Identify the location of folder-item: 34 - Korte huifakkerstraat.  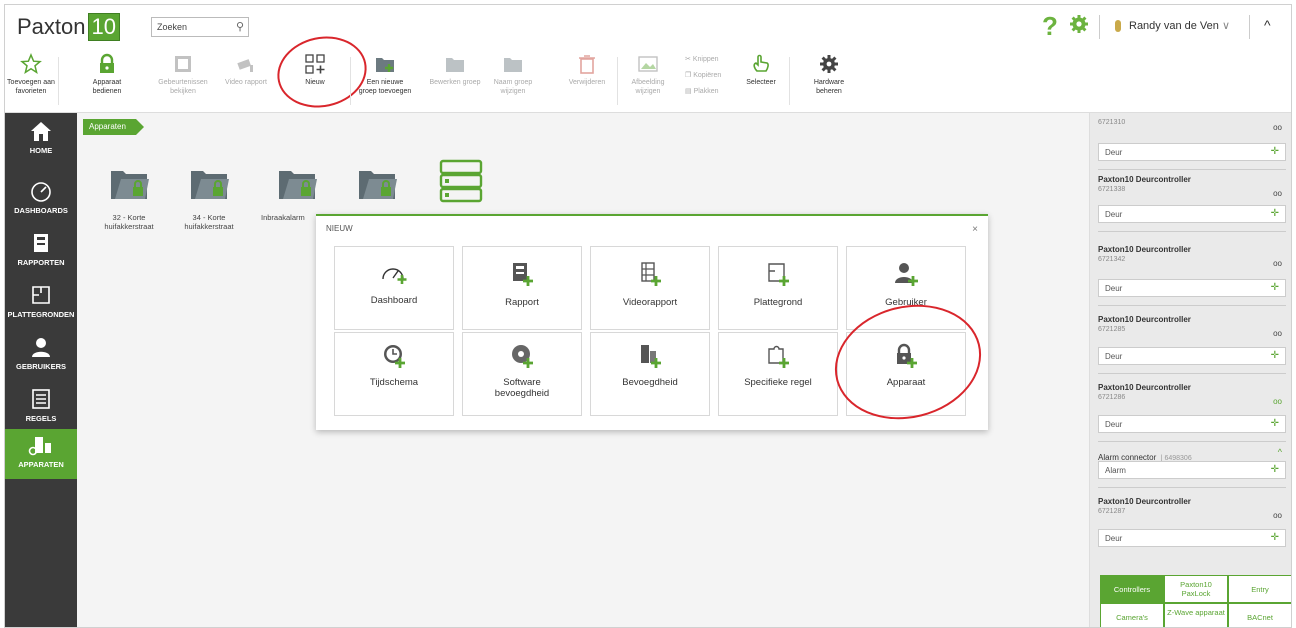
(209, 198).